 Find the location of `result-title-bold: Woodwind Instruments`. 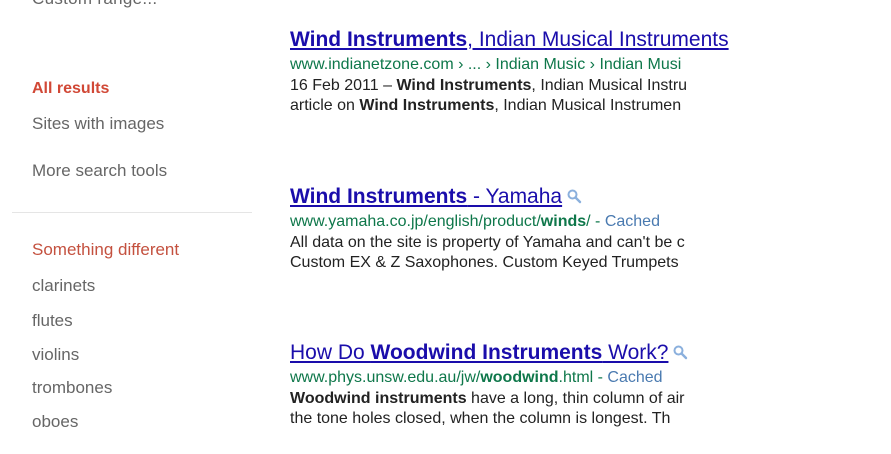

result-title-bold: Woodwind Instruments is located at coordinates (486, 352).